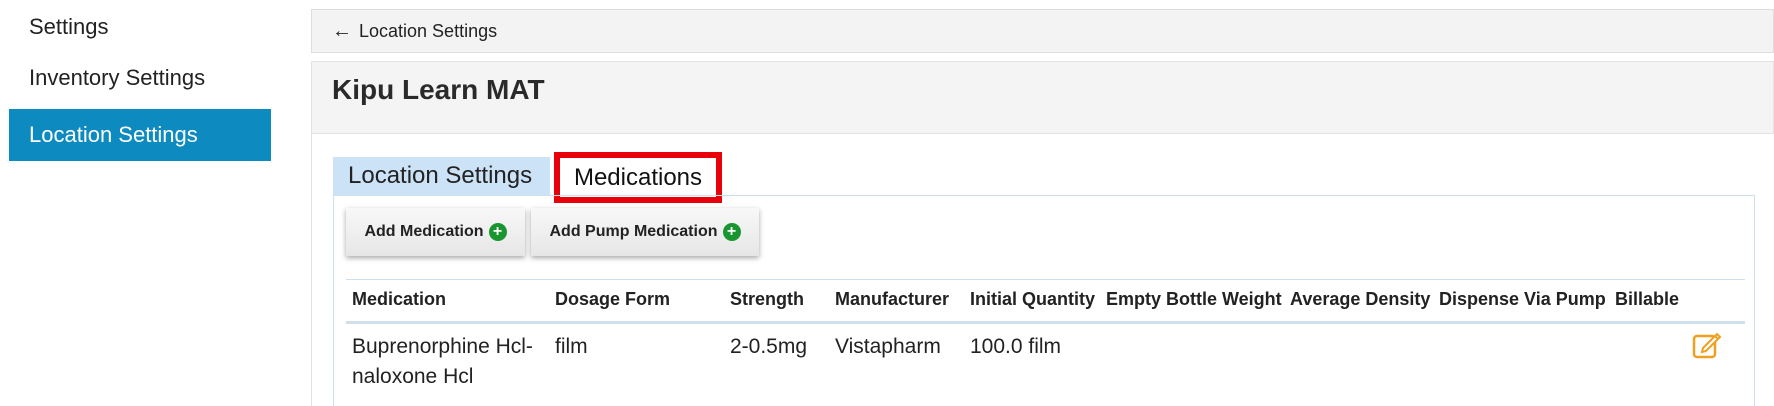  I want to click on cell-medication: Buprenorphine Hcl- naloxone Hcl, so click(447, 362).